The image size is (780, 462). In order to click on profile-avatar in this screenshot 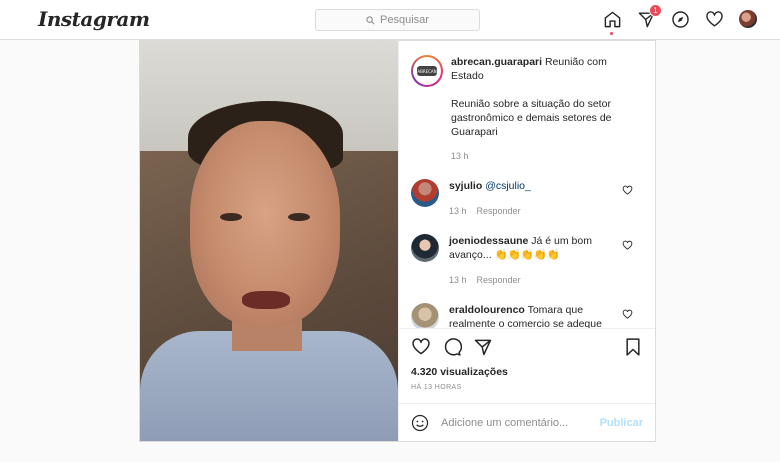, I will do `click(748, 19)`.